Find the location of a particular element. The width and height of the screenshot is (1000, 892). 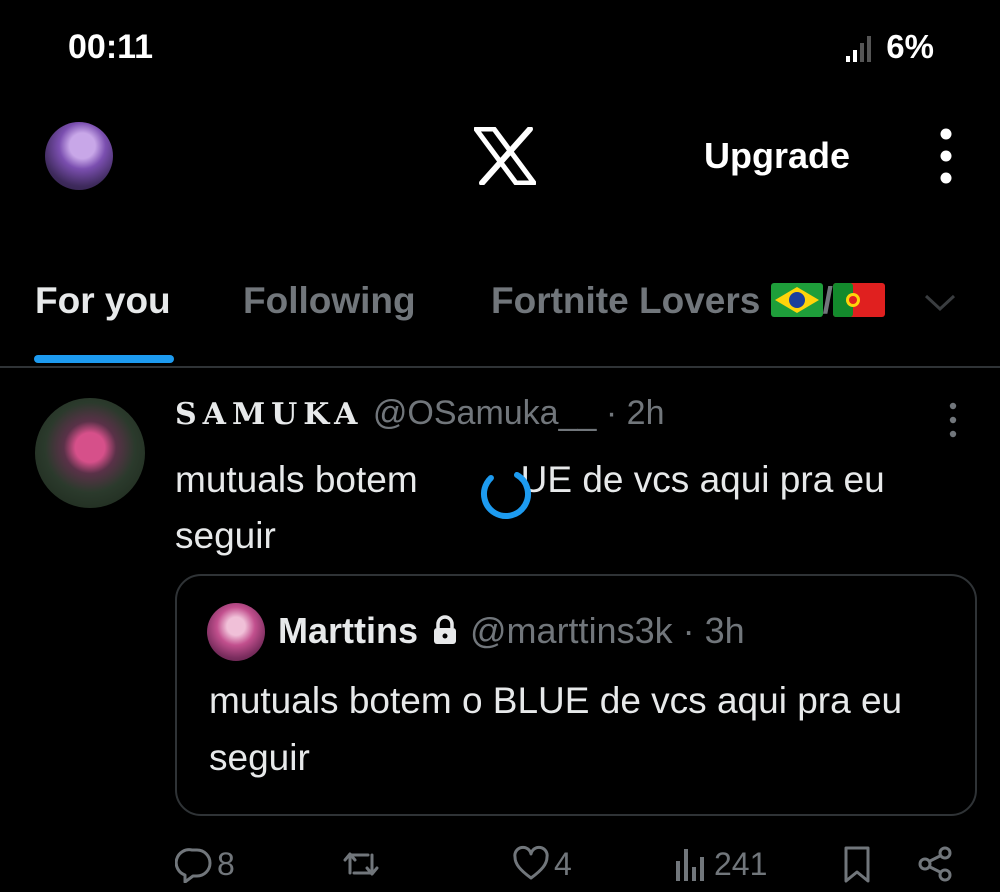

reply-button: 8 is located at coordinates (205, 864).